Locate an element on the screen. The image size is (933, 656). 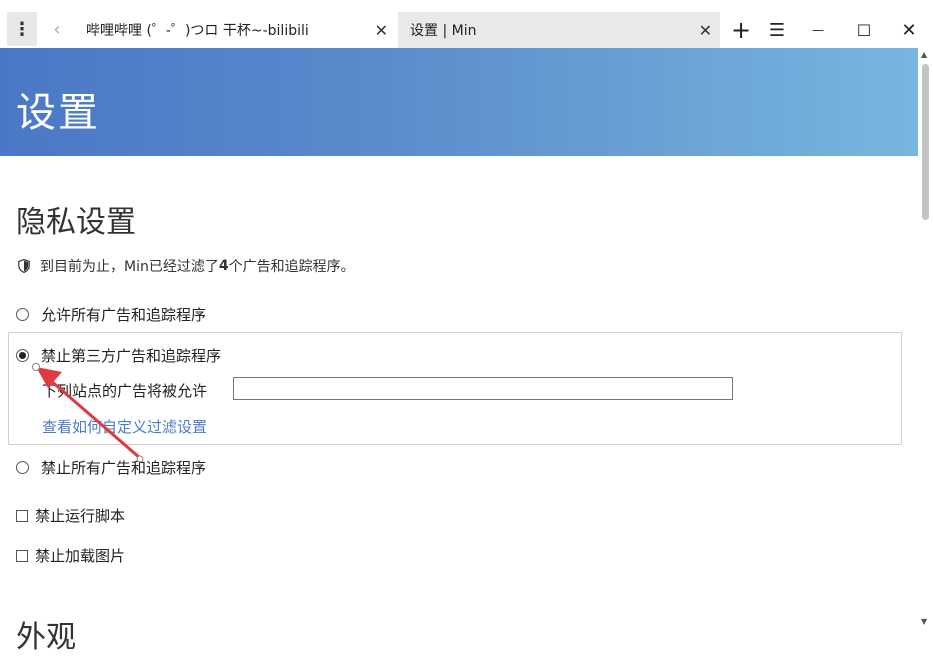
info-prefix: 到目前为止，Min已经过滤了 is located at coordinates (129, 267).